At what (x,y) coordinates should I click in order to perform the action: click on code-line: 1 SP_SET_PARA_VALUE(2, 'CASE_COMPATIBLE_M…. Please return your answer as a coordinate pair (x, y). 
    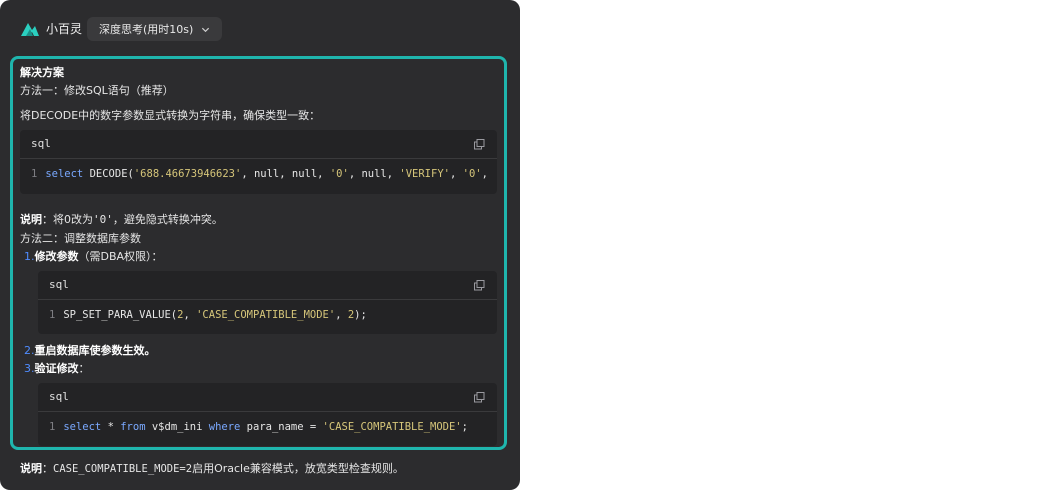
    Looking at the image, I should click on (208, 315).